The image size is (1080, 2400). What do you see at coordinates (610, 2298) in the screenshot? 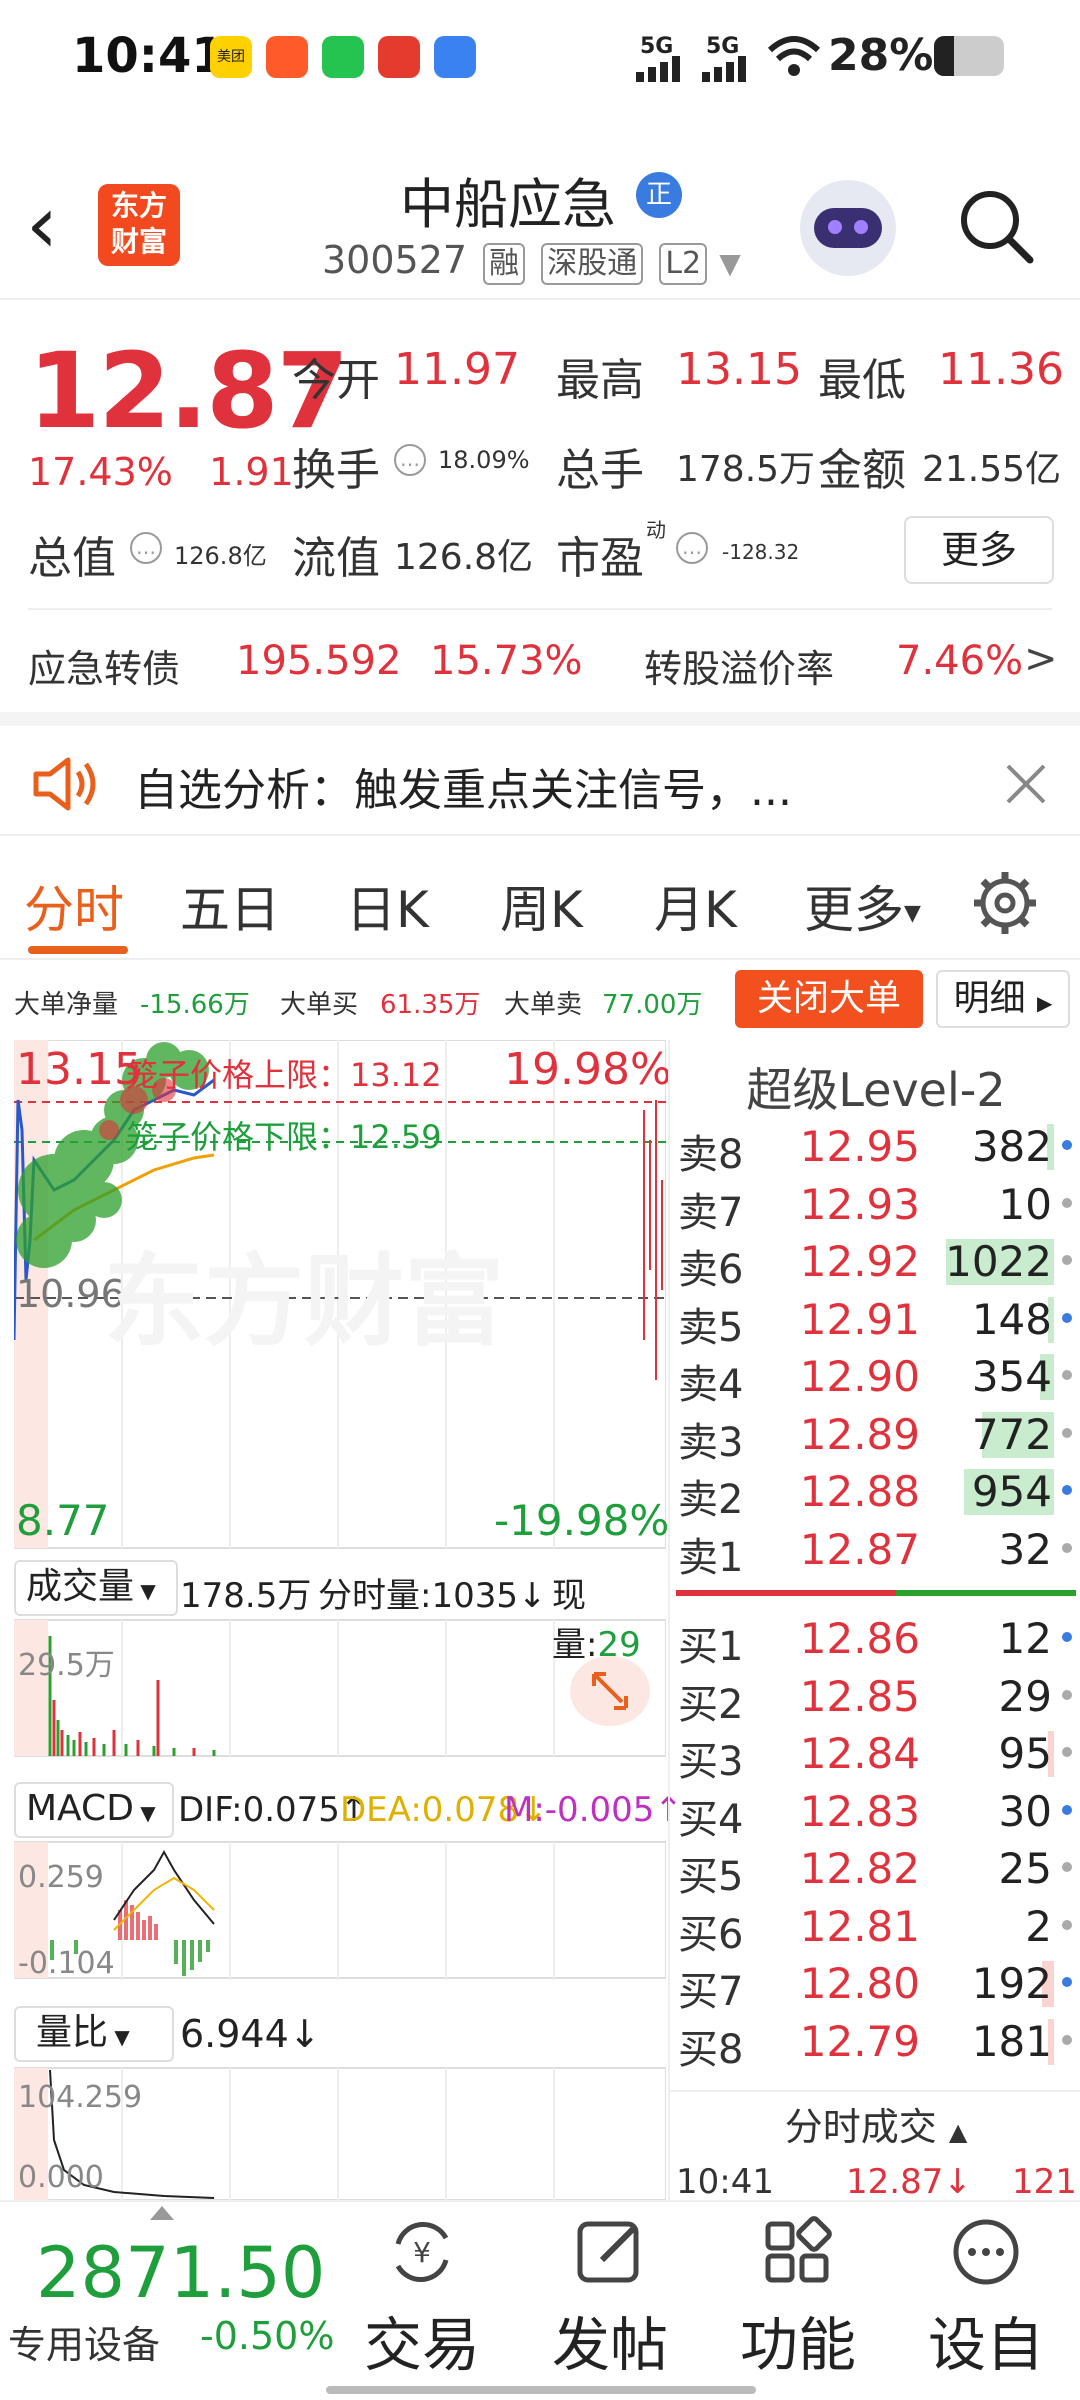
I see `nav-post: 发帖` at bounding box center [610, 2298].